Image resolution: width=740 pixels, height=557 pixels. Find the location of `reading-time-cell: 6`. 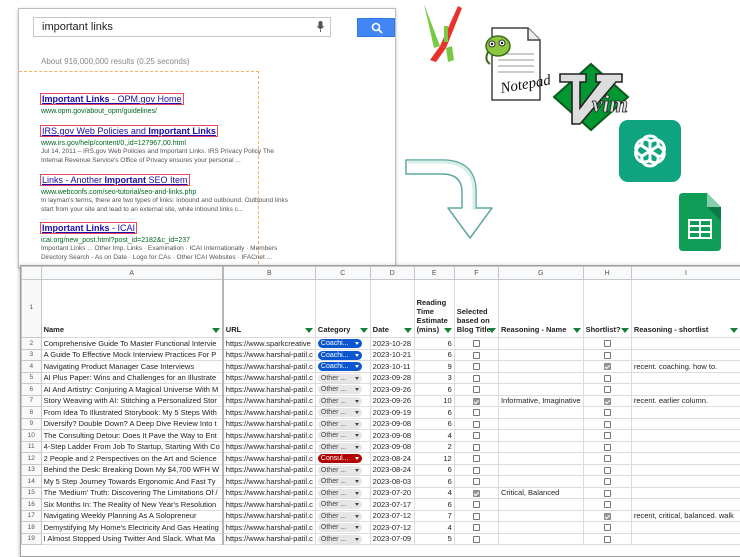

reading-time-cell: 6 is located at coordinates (434, 413).